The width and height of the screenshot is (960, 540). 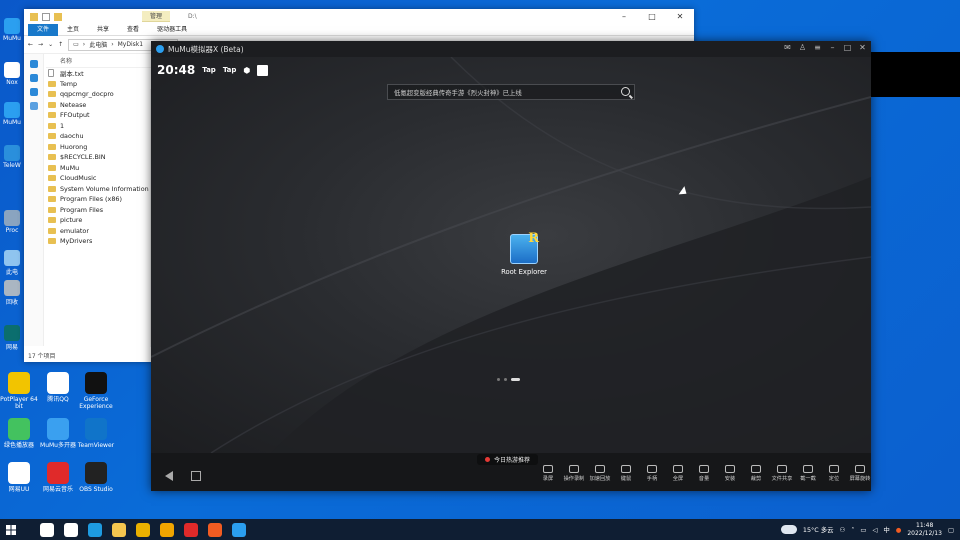 What do you see at coordinates (58, 477) in the screenshot?
I see `desktop-icon: 网易云音乐` at bounding box center [58, 477].